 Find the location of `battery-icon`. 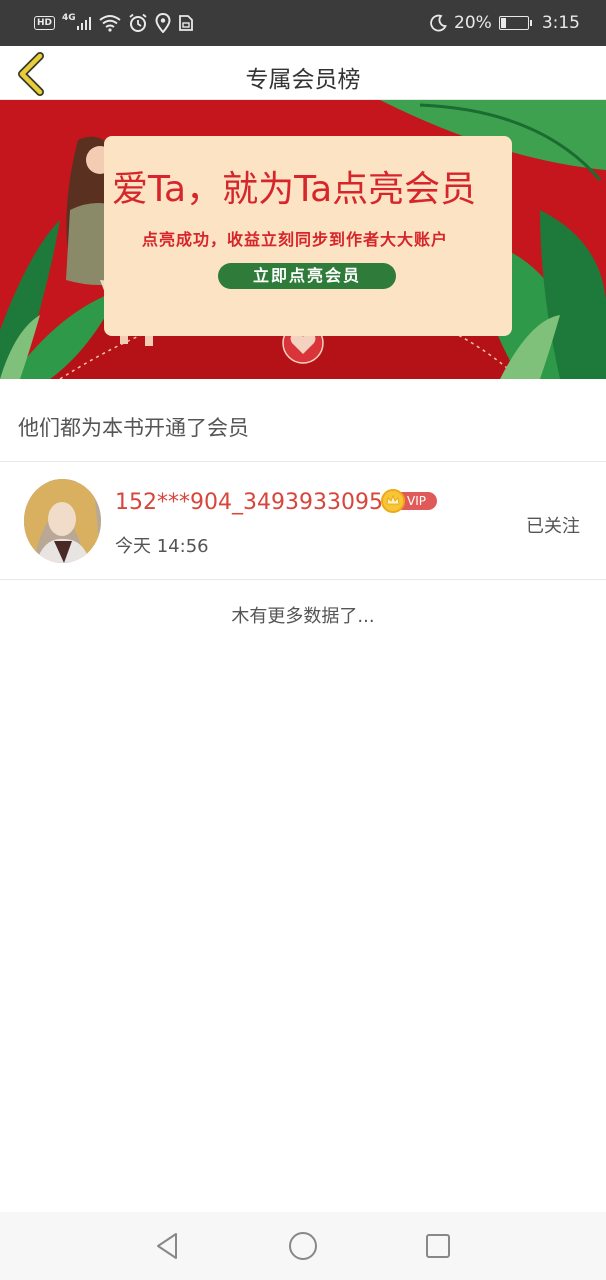

battery-icon is located at coordinates (515, 23).